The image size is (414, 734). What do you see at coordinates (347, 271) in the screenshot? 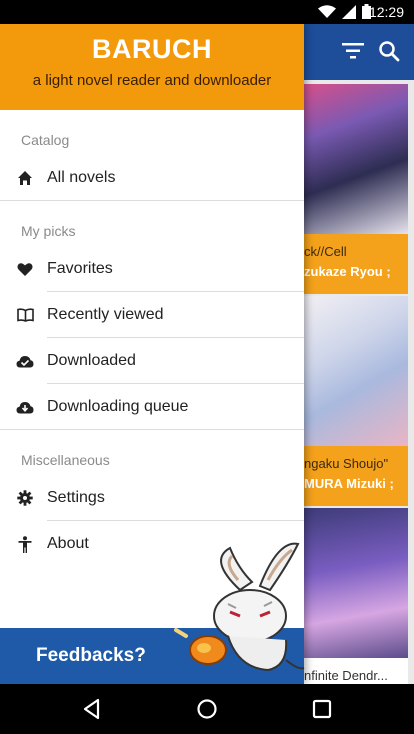
I see `novel-author: zukaze Ryou ;` at bounding box center [347, 271].